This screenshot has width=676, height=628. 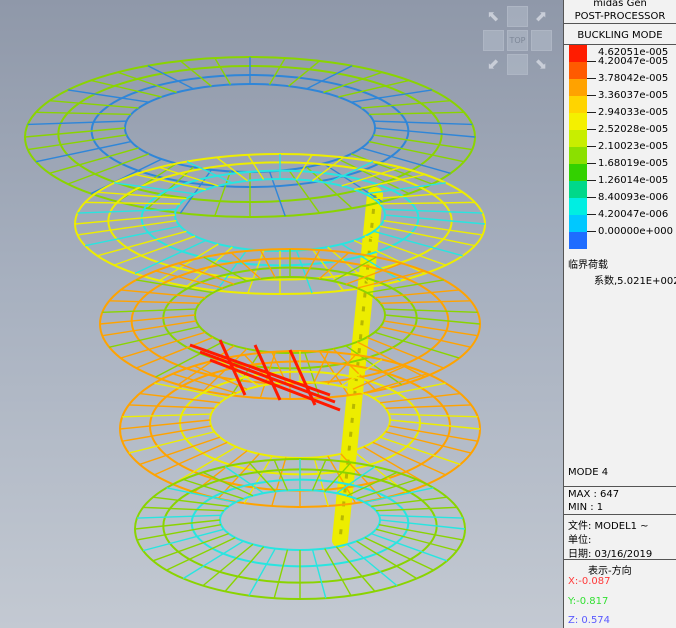 What do you see at coordinates (633, 163) in the screenshot?
I see `legend-value: 1.68019e-005` at bounding box center [633, 163].